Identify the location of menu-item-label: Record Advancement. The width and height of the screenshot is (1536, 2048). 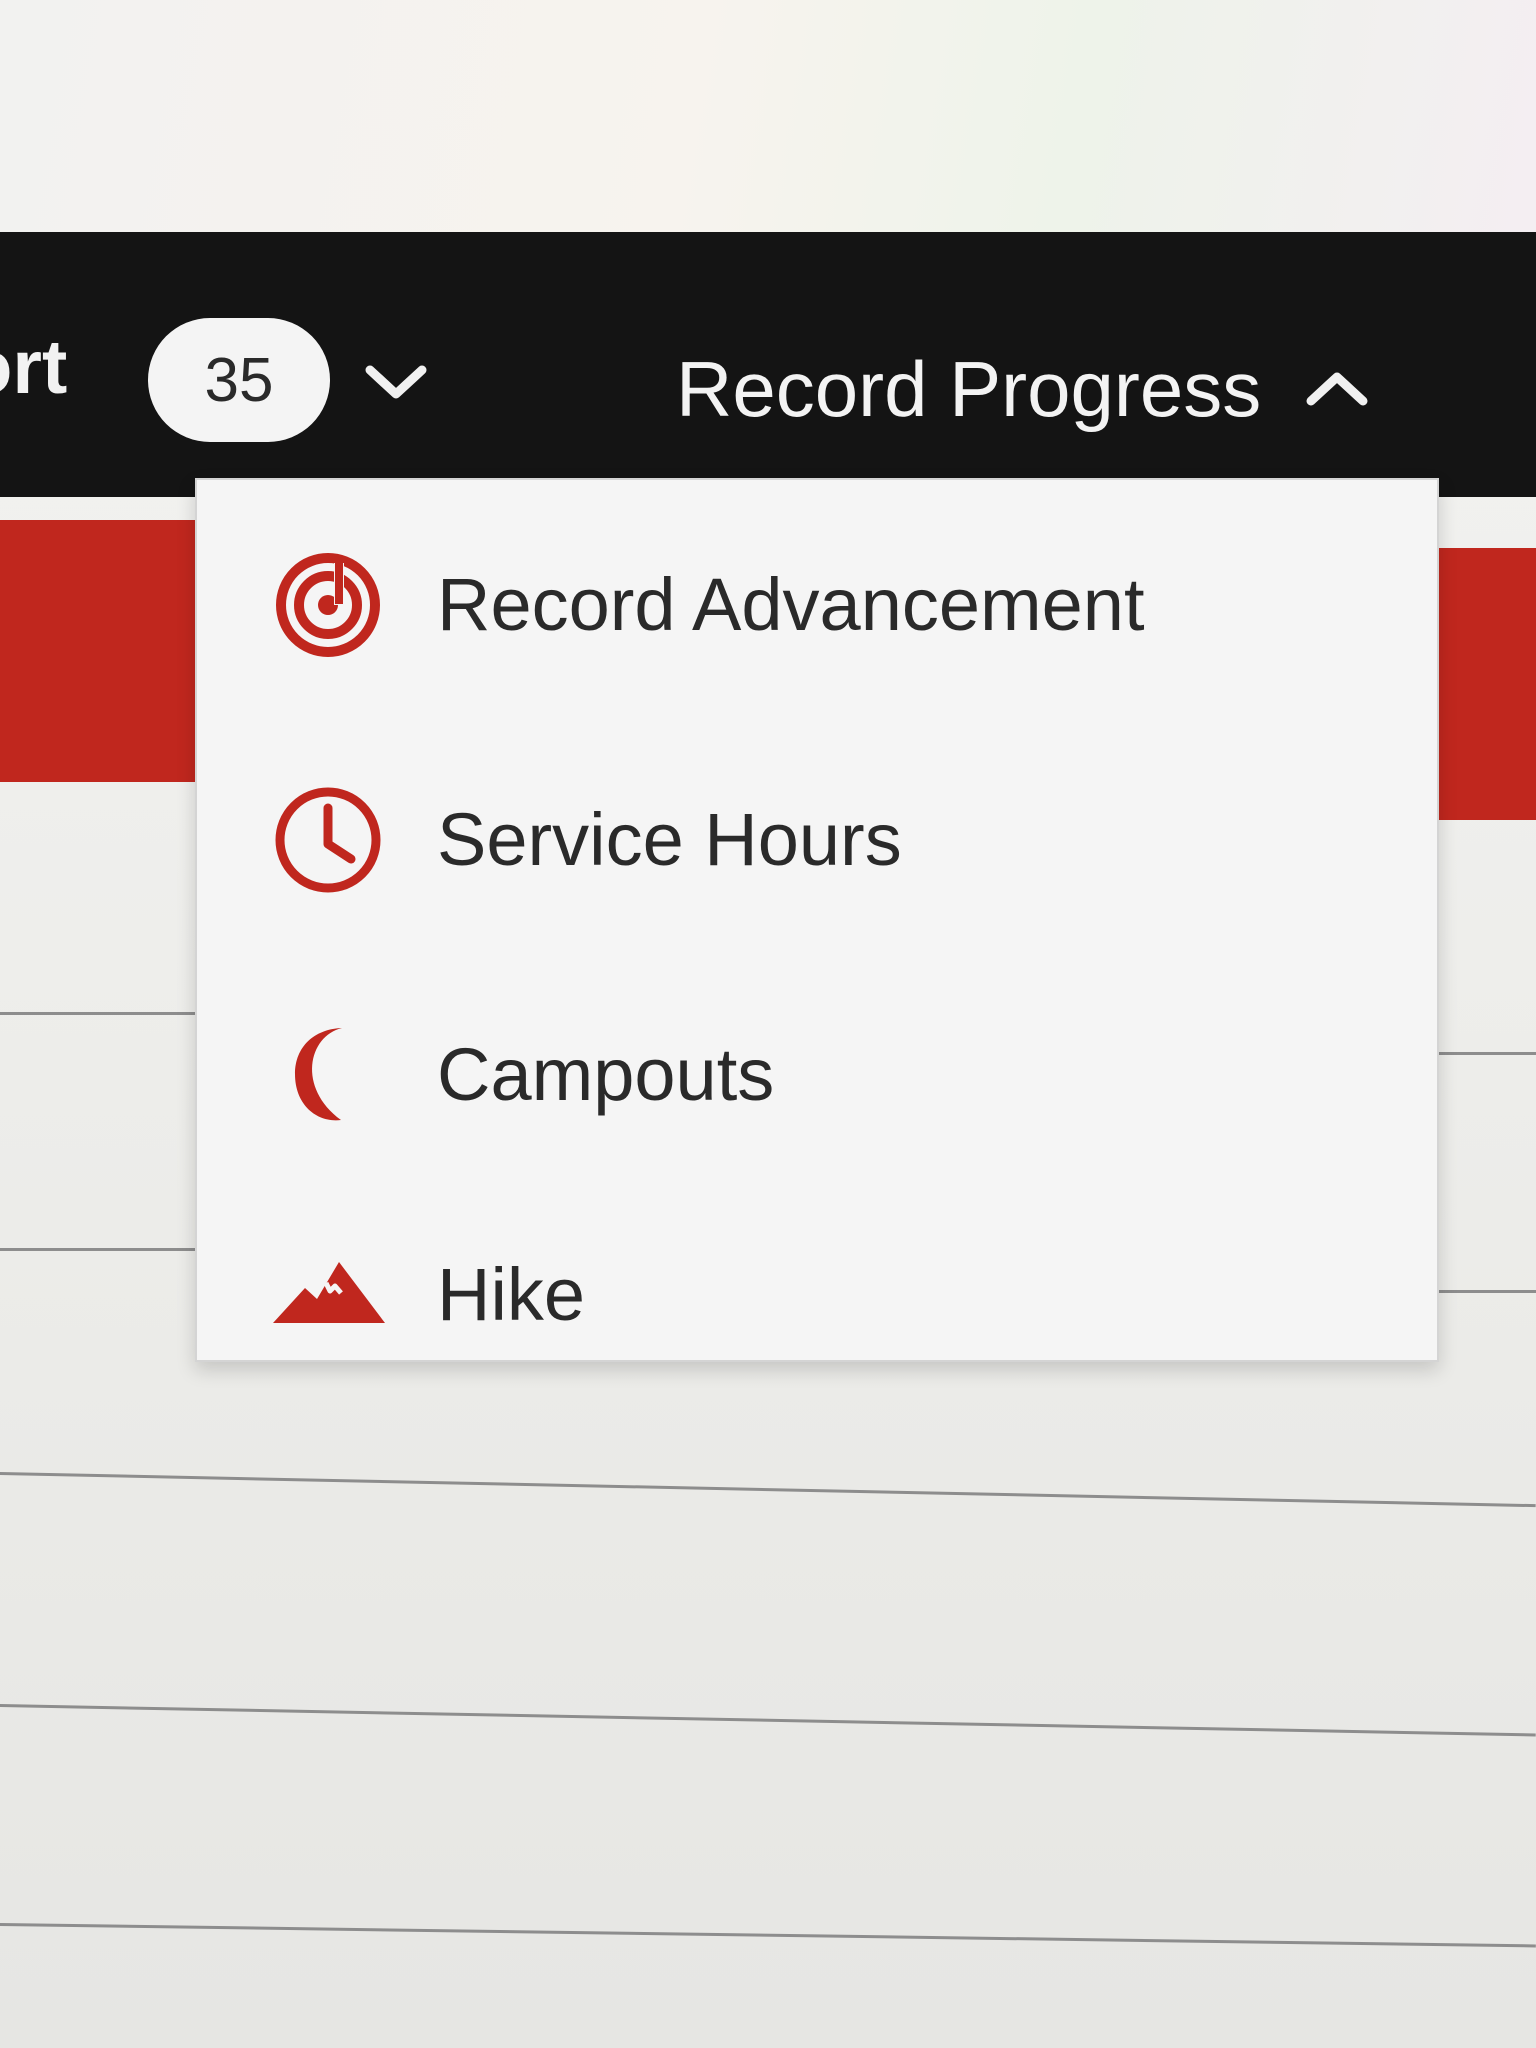
(791, 605).